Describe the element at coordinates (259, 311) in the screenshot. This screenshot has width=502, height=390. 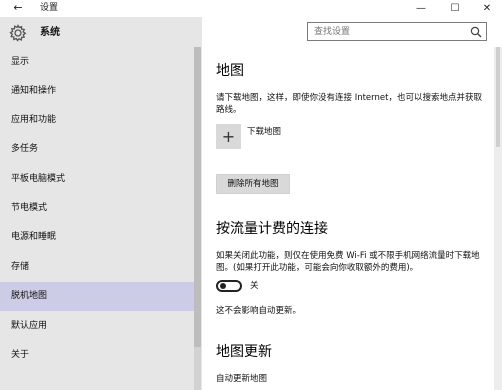
I see `metered-note: 这不会影响自动更新。` at that location.